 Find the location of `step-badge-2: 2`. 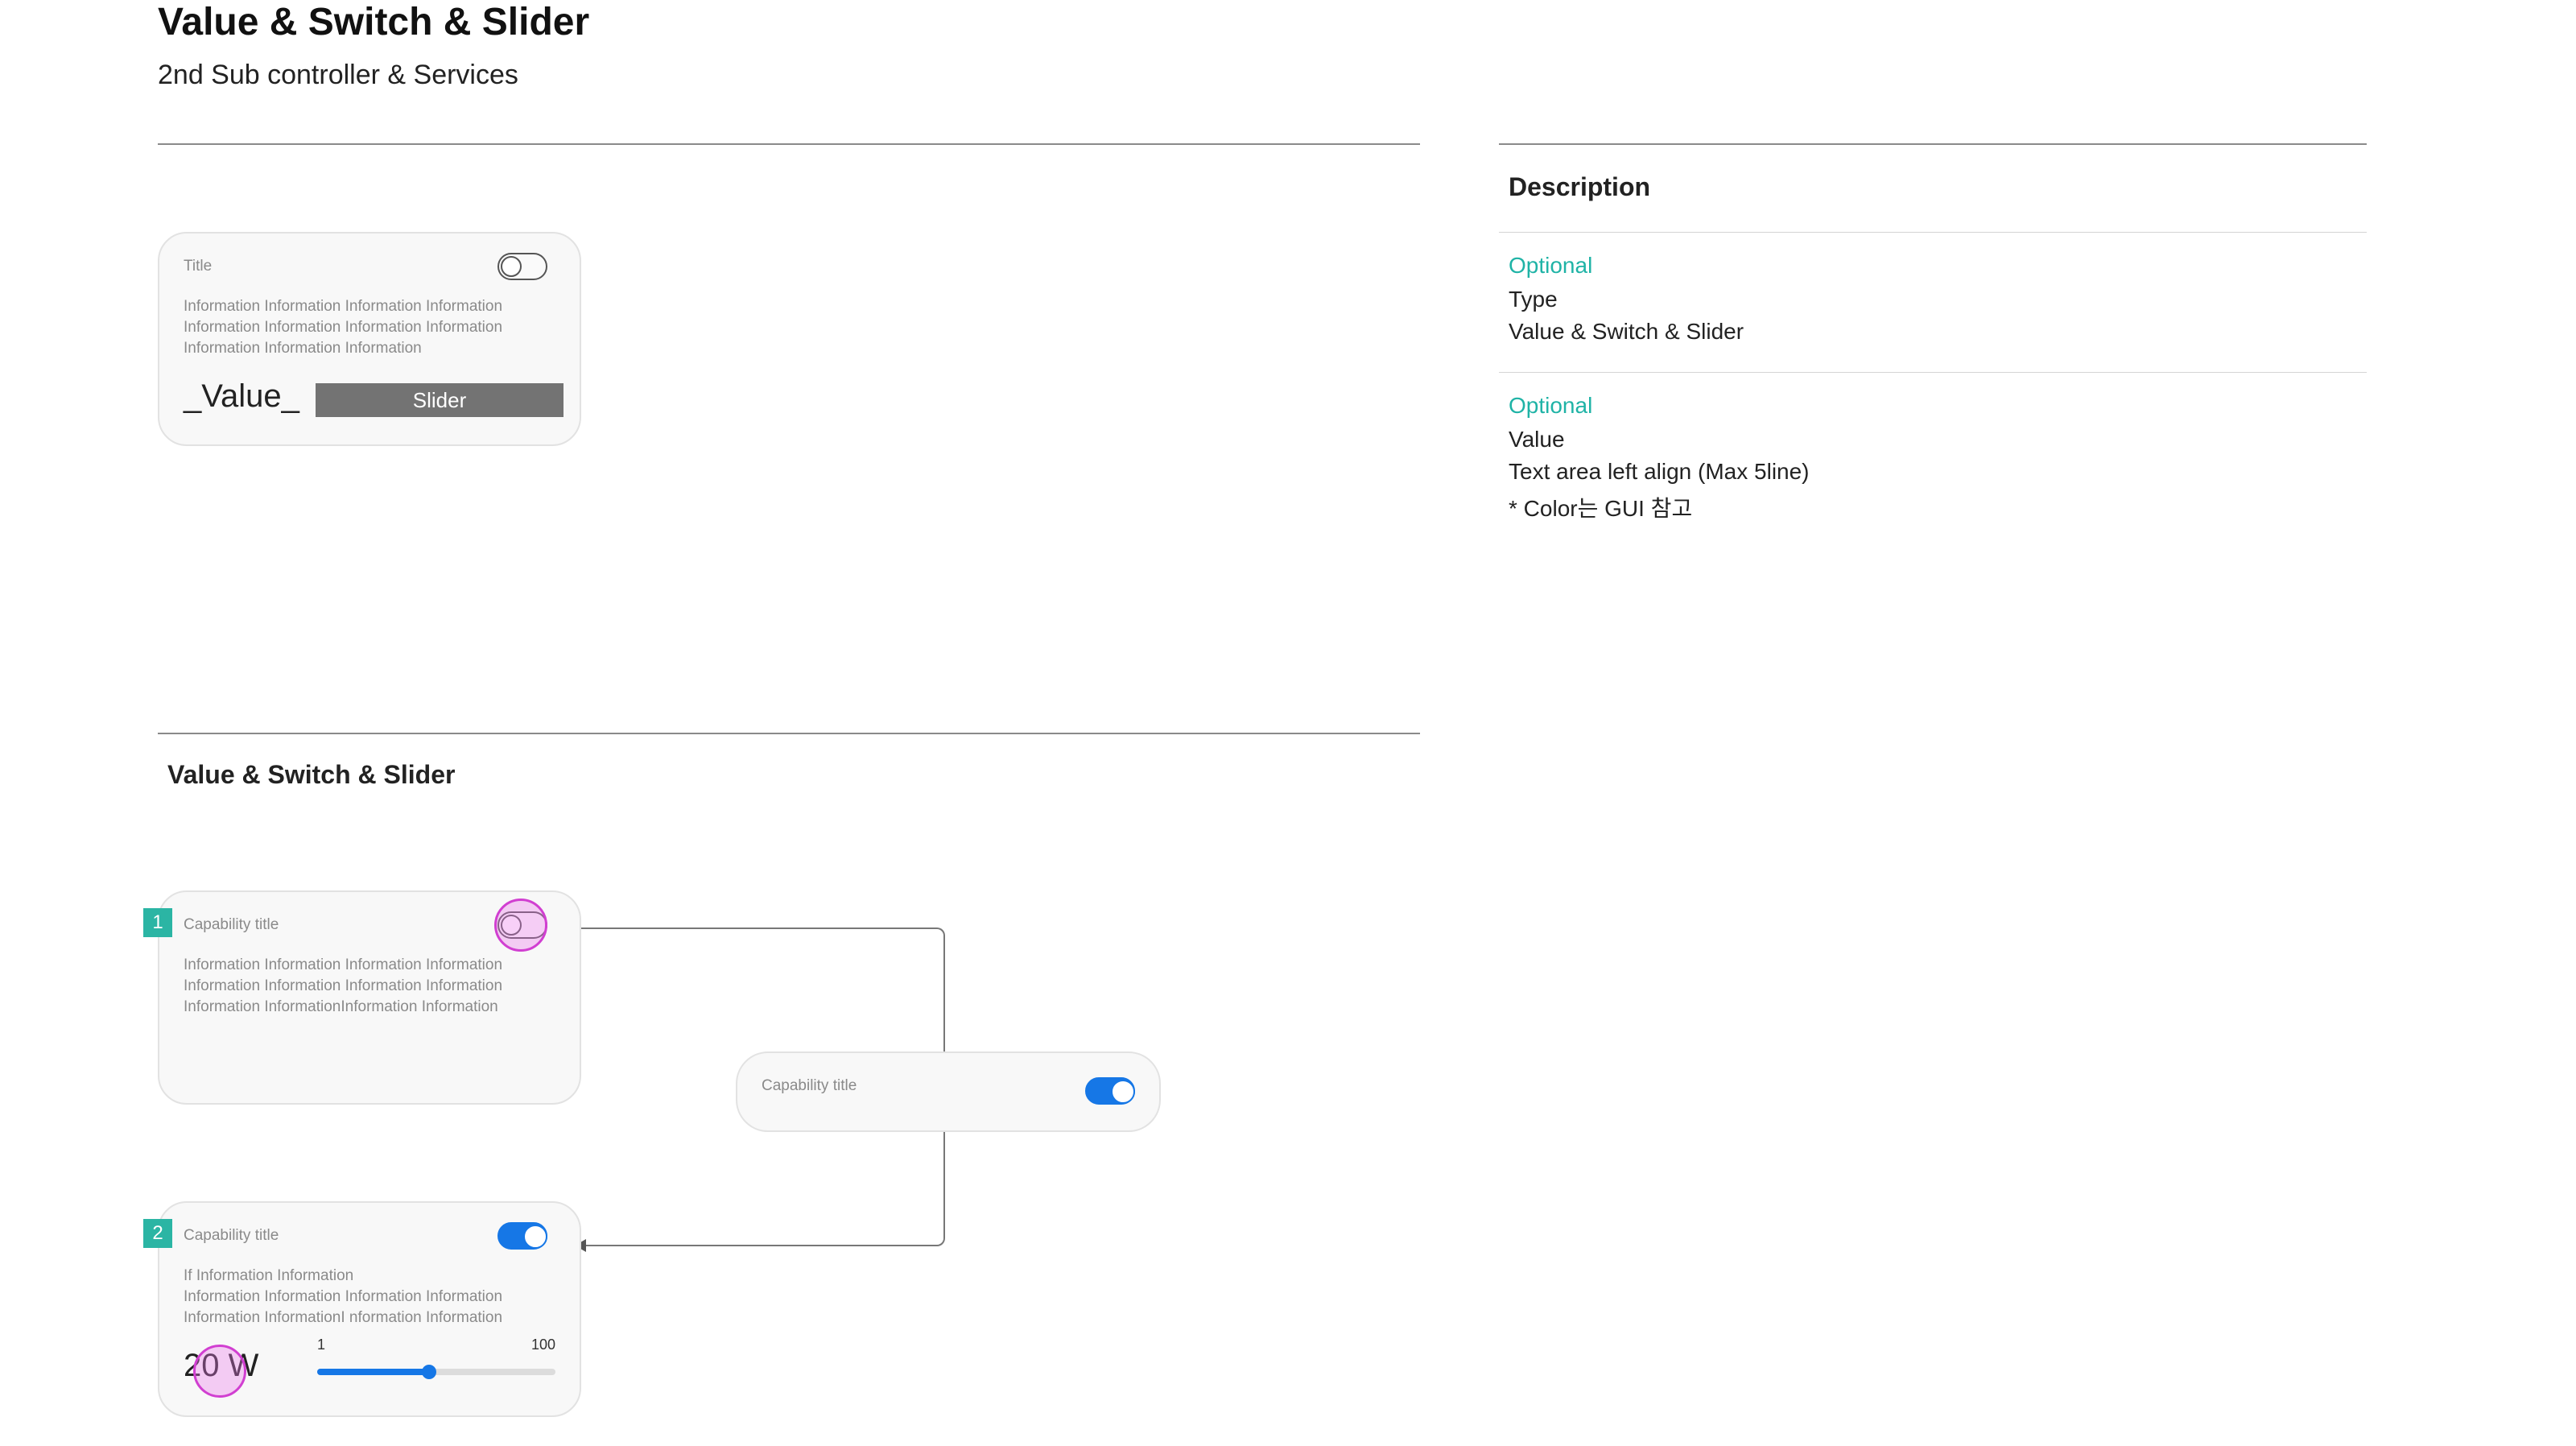

step-badge-2: 2 is located at coordinates (157, 1233).